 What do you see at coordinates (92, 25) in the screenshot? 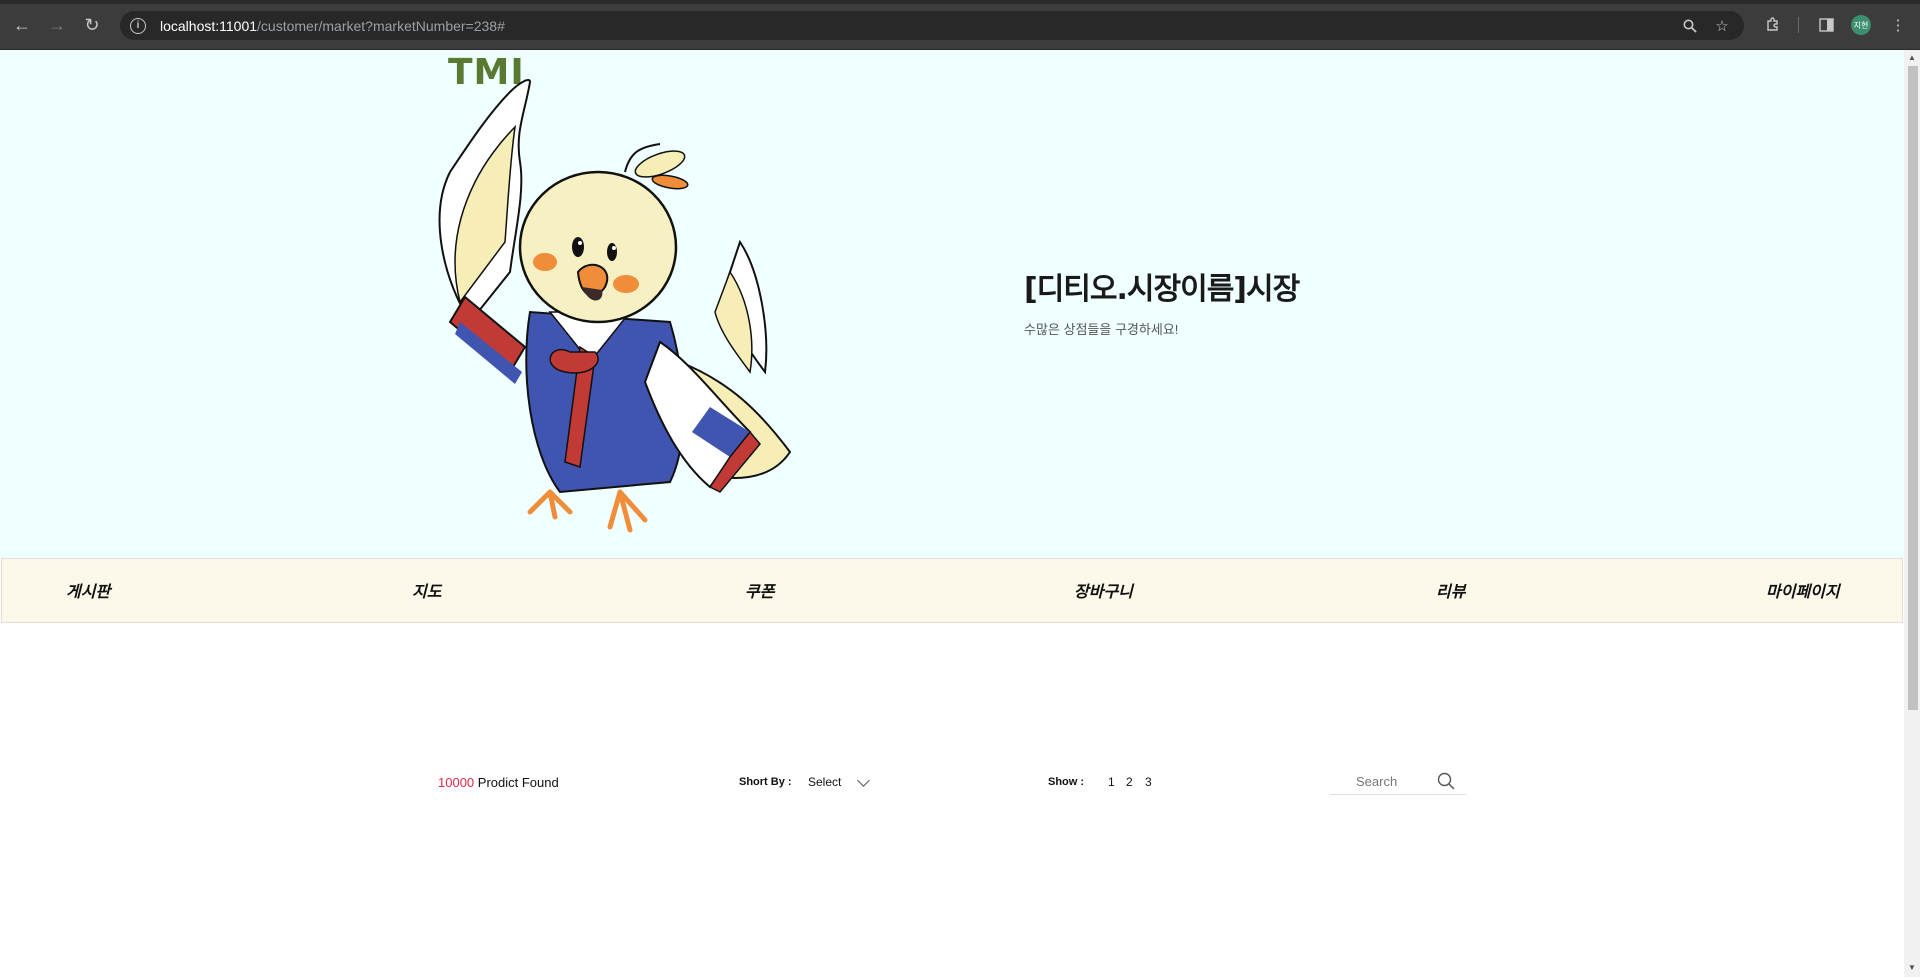
I see `reload-icon: ↻` at bounding box center [92, 25].